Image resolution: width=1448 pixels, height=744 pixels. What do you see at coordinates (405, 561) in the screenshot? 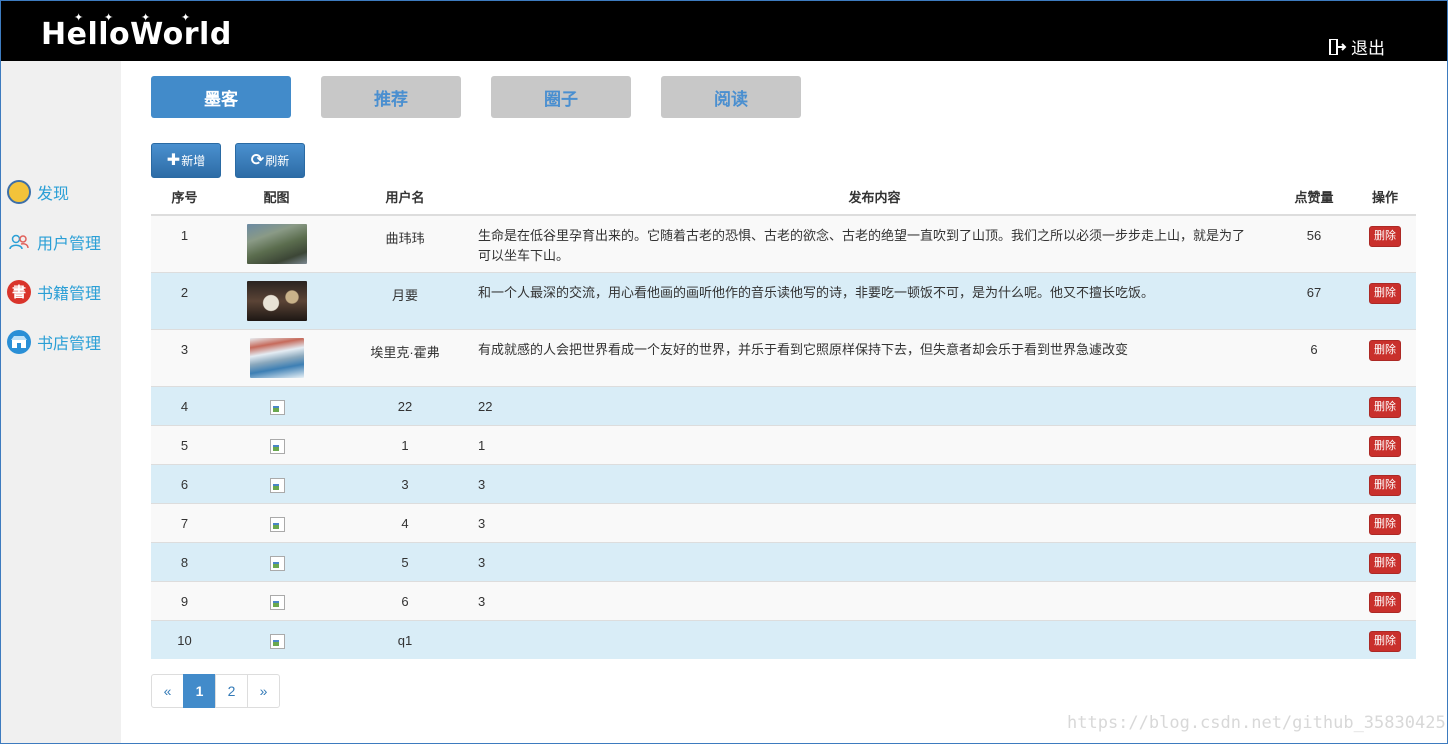
I see `cell-username: 5` at bounding box center [405, 561].